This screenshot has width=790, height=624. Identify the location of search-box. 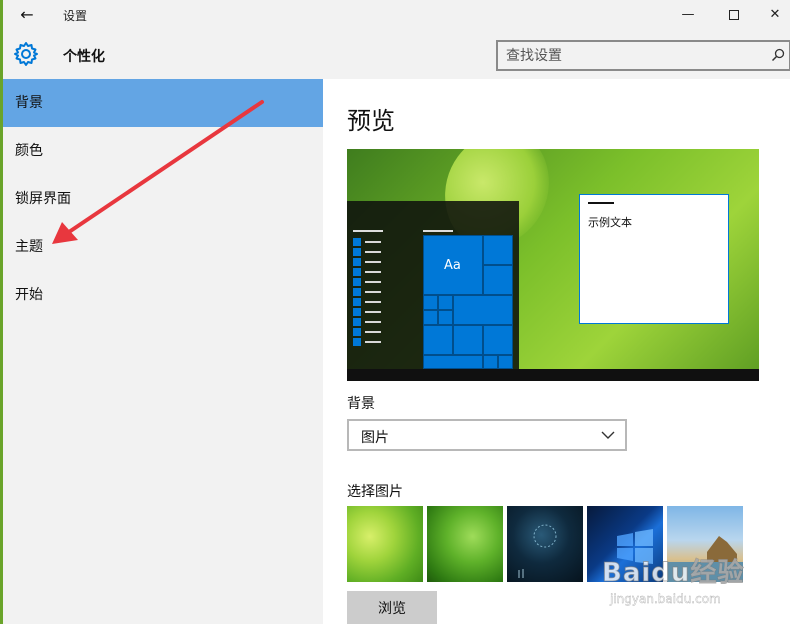
(643, 55).